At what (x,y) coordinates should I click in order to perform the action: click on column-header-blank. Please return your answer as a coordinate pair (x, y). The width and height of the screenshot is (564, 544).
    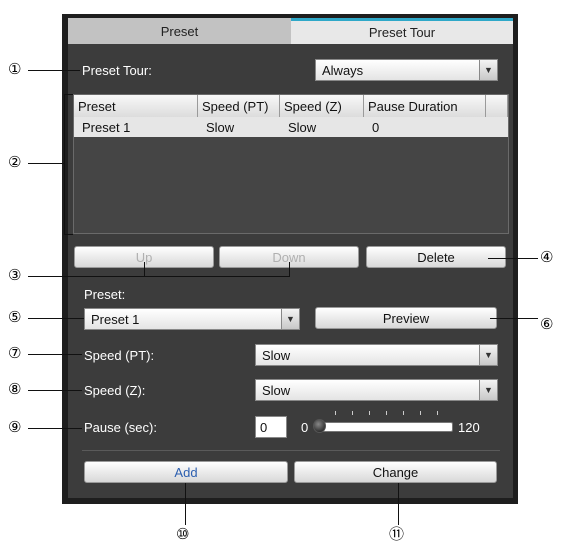
    Looking at the image, I should click on (497, 106).